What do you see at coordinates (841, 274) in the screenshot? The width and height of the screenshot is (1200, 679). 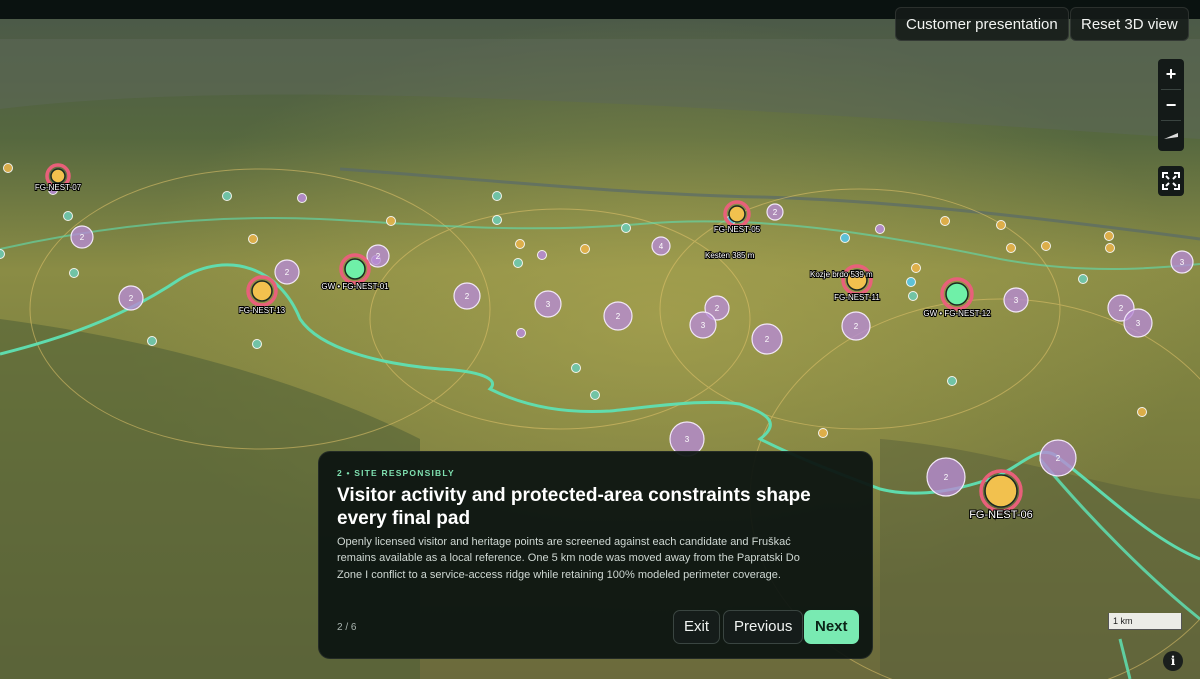 I see `place-label-kozje-brdo: Kozje brdo 539 m` at bounding box center [841, 274].